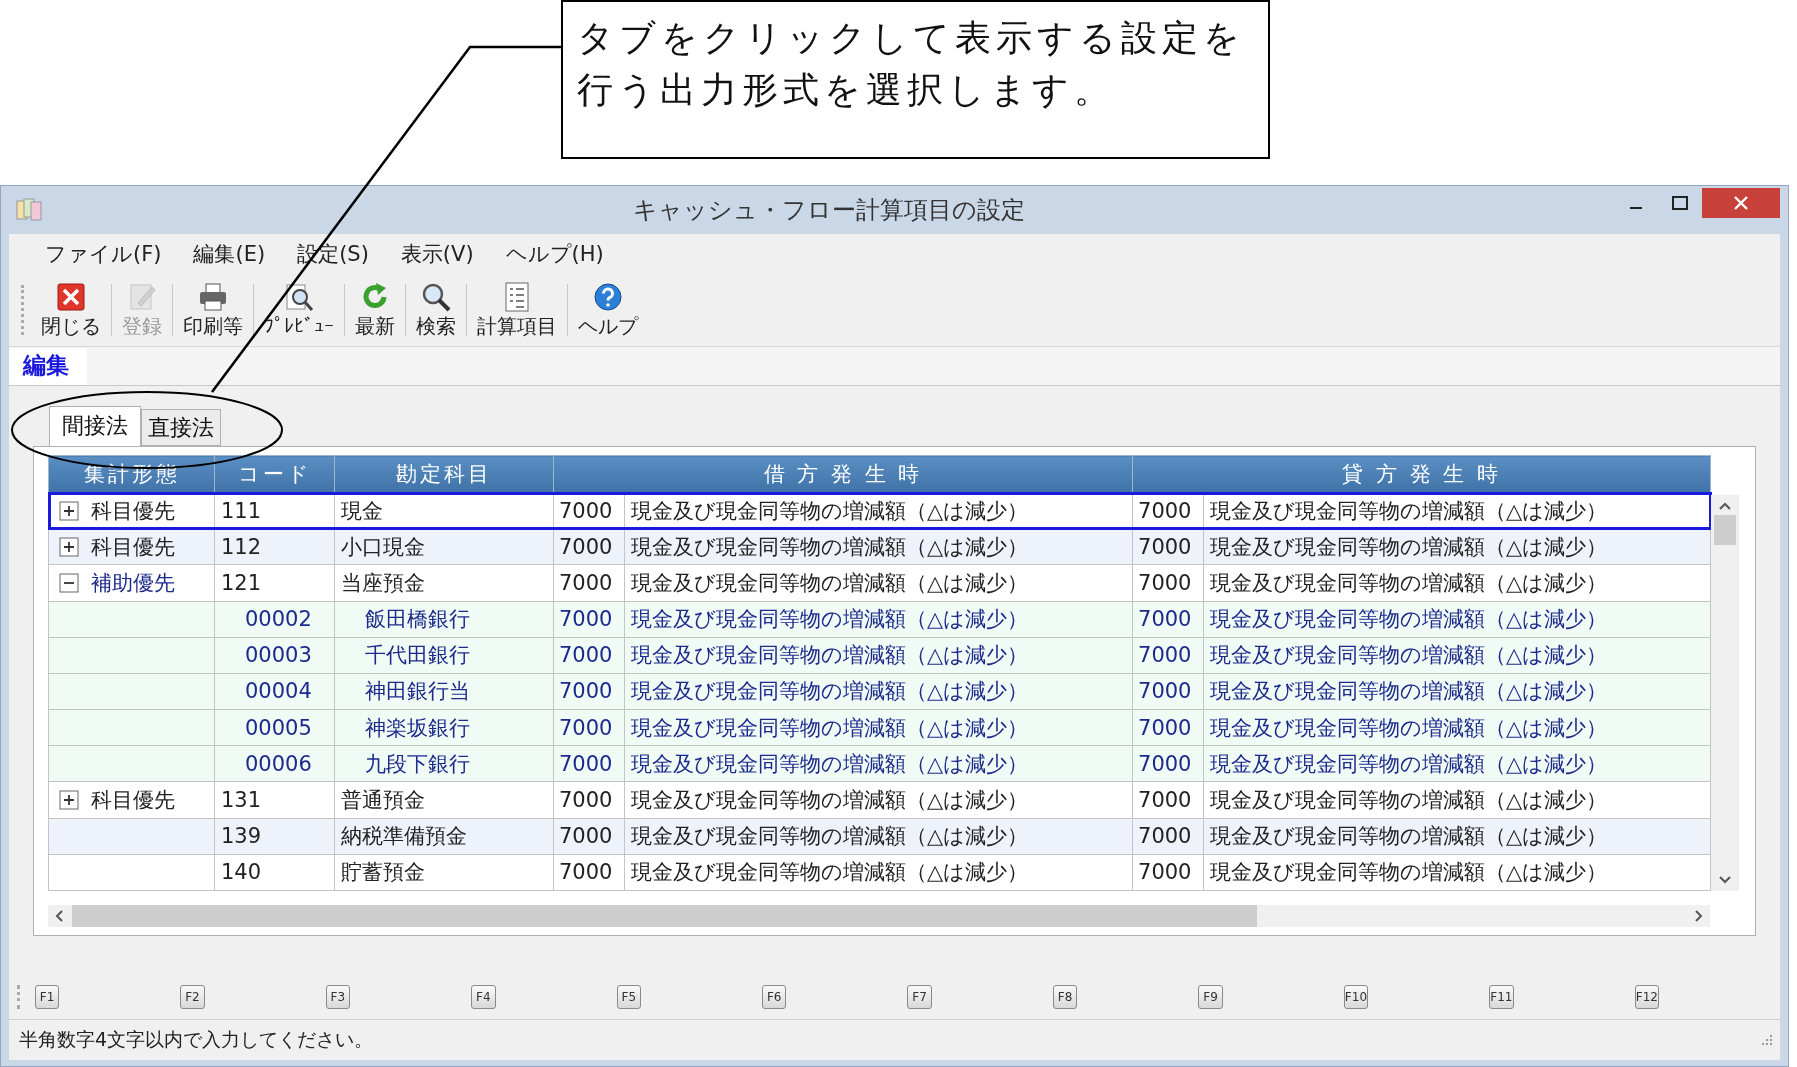  I want to click on menu-item: 表示(V), so click(437, 254).